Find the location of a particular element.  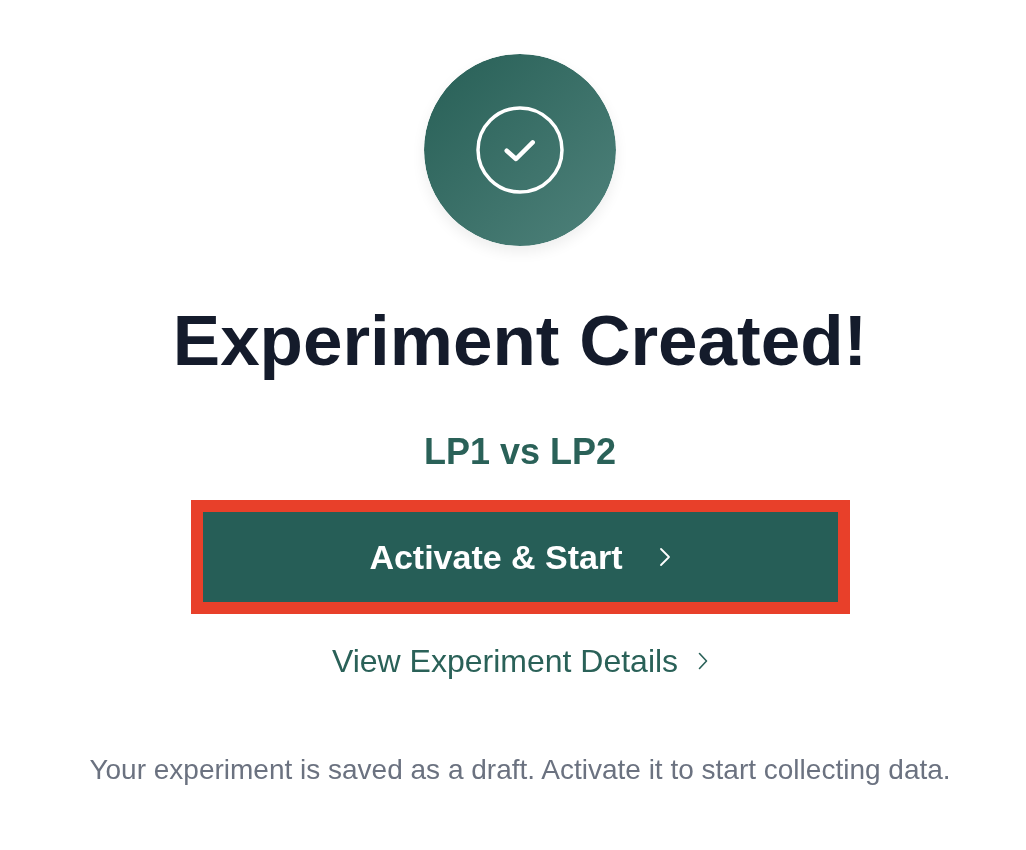

view-details-link: View Experiment Details is located at coordinates (520, 661).